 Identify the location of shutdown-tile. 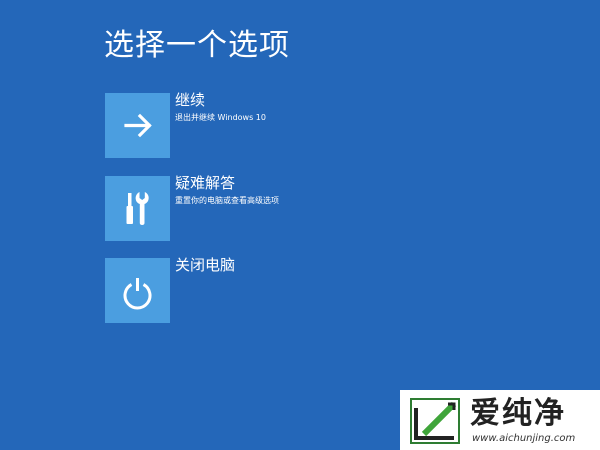
(137, 290).